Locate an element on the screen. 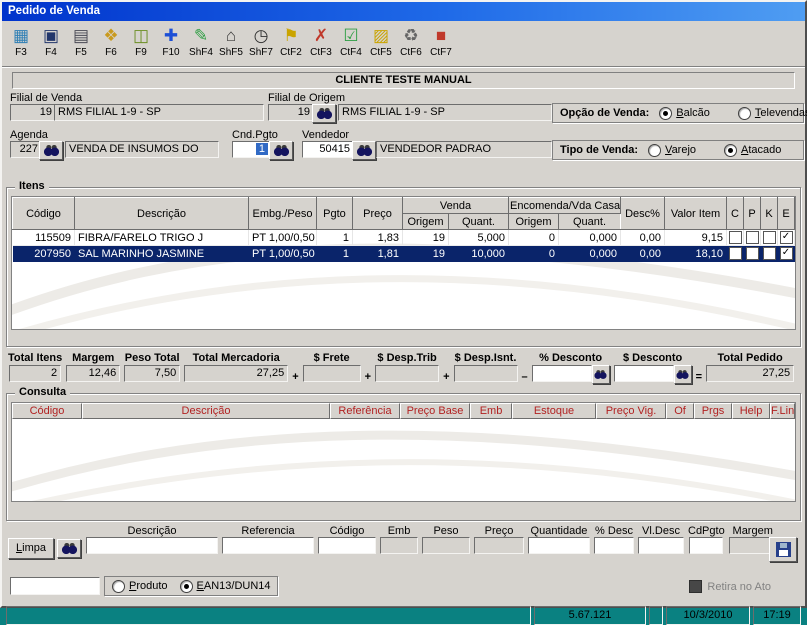  checkbox-icon is located at coordinates (769, 237).